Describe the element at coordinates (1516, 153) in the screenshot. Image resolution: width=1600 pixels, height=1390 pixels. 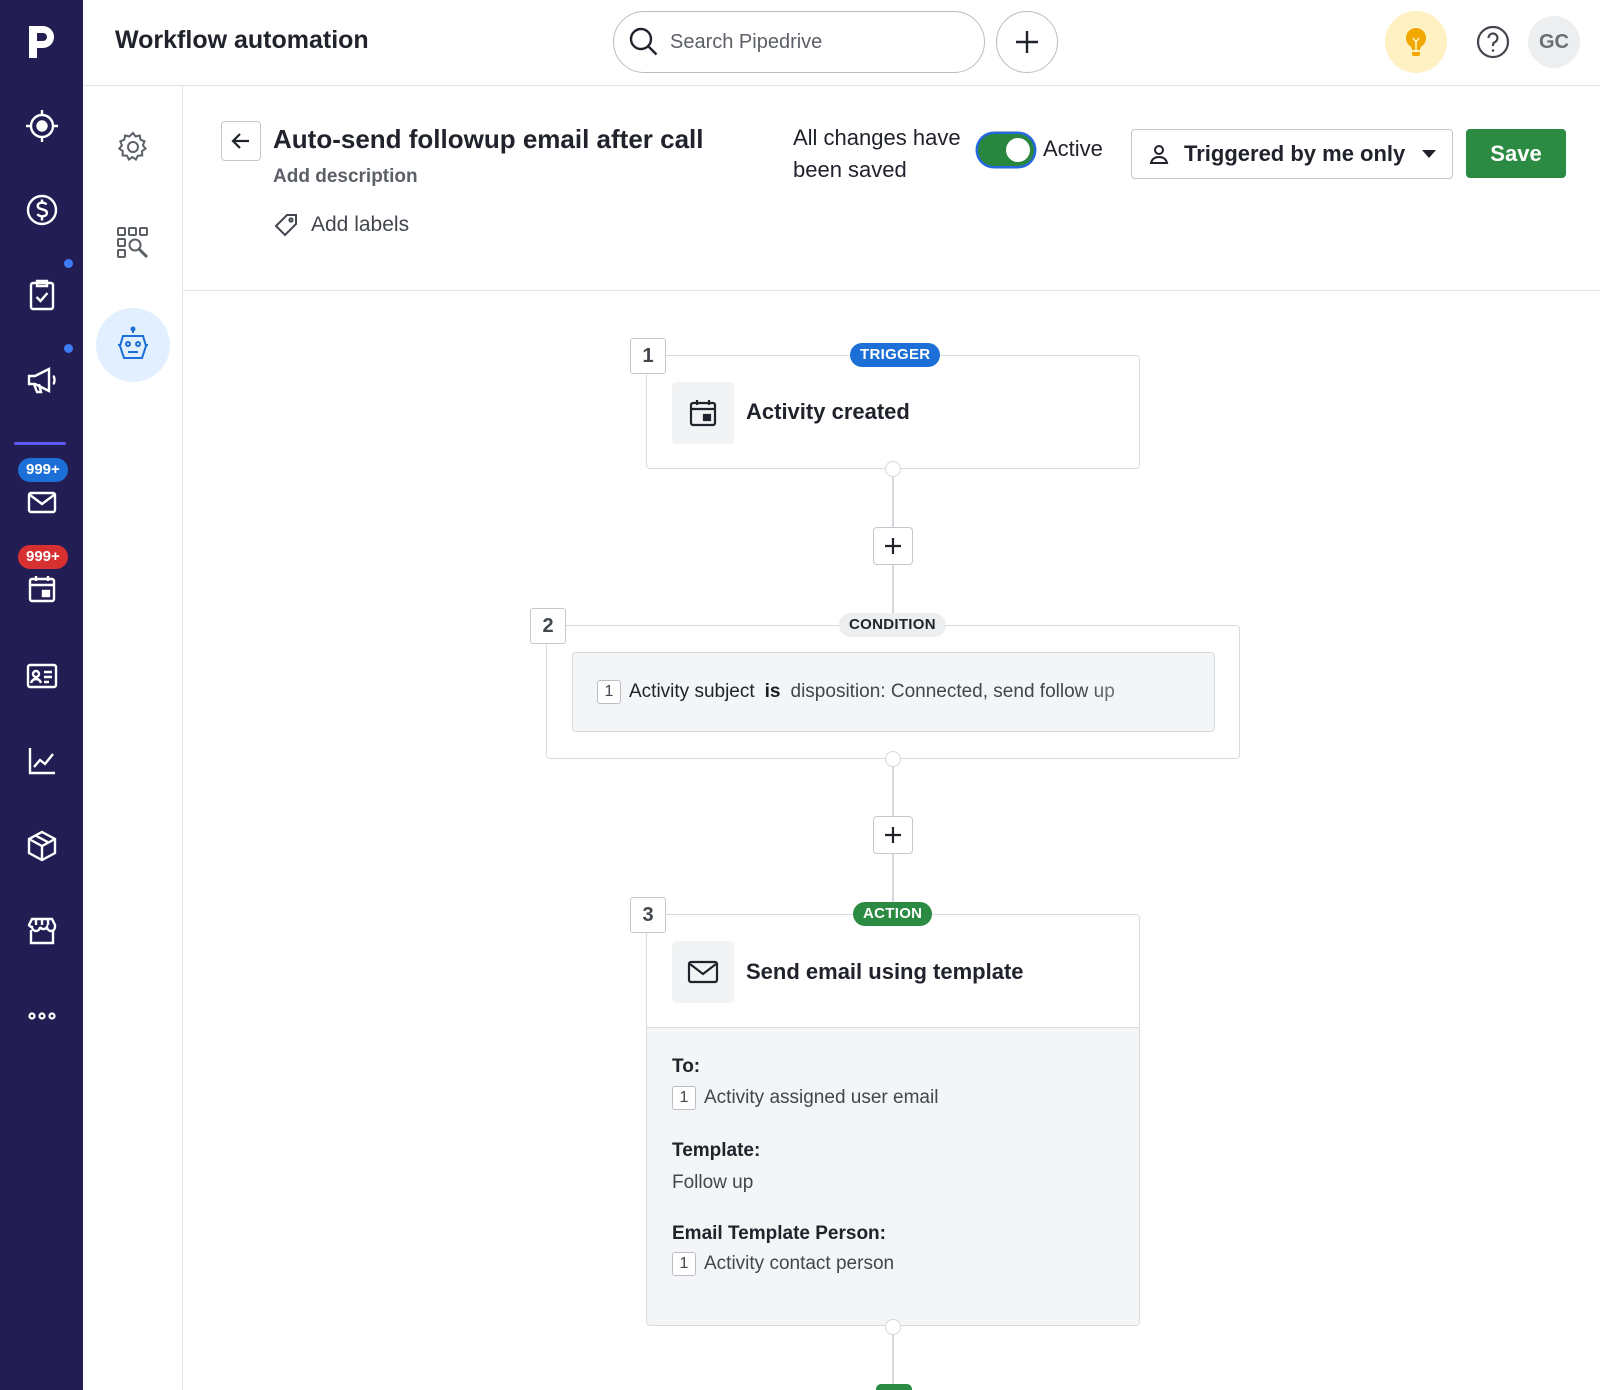
I see `save-button: Save` at that location.